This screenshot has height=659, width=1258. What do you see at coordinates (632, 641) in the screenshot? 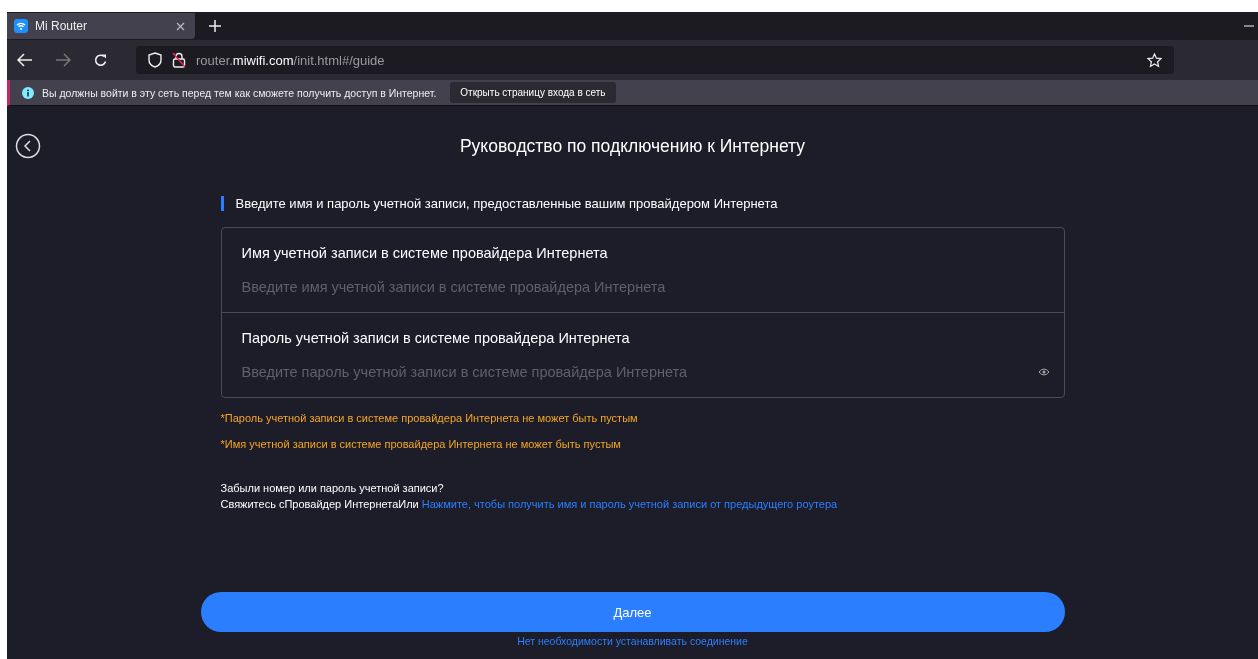
I see `skip-link: Нет необходимости устанавливать соединение` at bounding box center [632, 641].